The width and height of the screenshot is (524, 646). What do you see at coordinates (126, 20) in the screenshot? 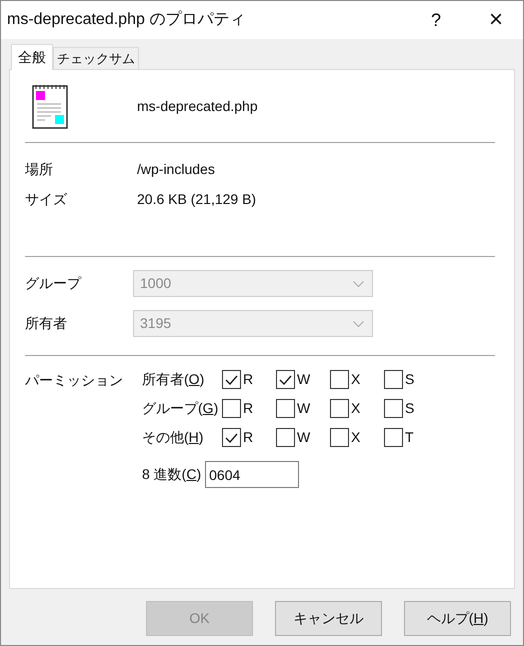
I see `window-title: ms-deprecated.php のプロパティ` at bounding box center [126, 20].